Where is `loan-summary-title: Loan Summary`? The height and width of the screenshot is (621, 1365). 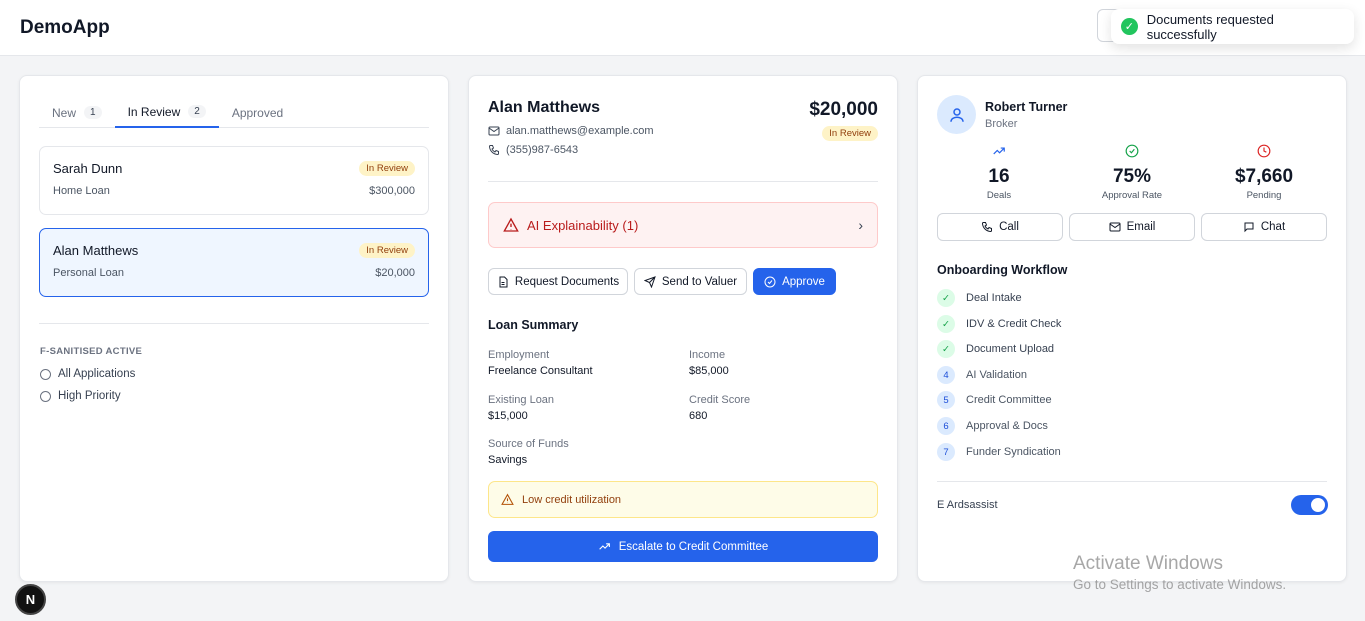 loan-summary-title: Loan Summary is located at coordinates (533, 325).